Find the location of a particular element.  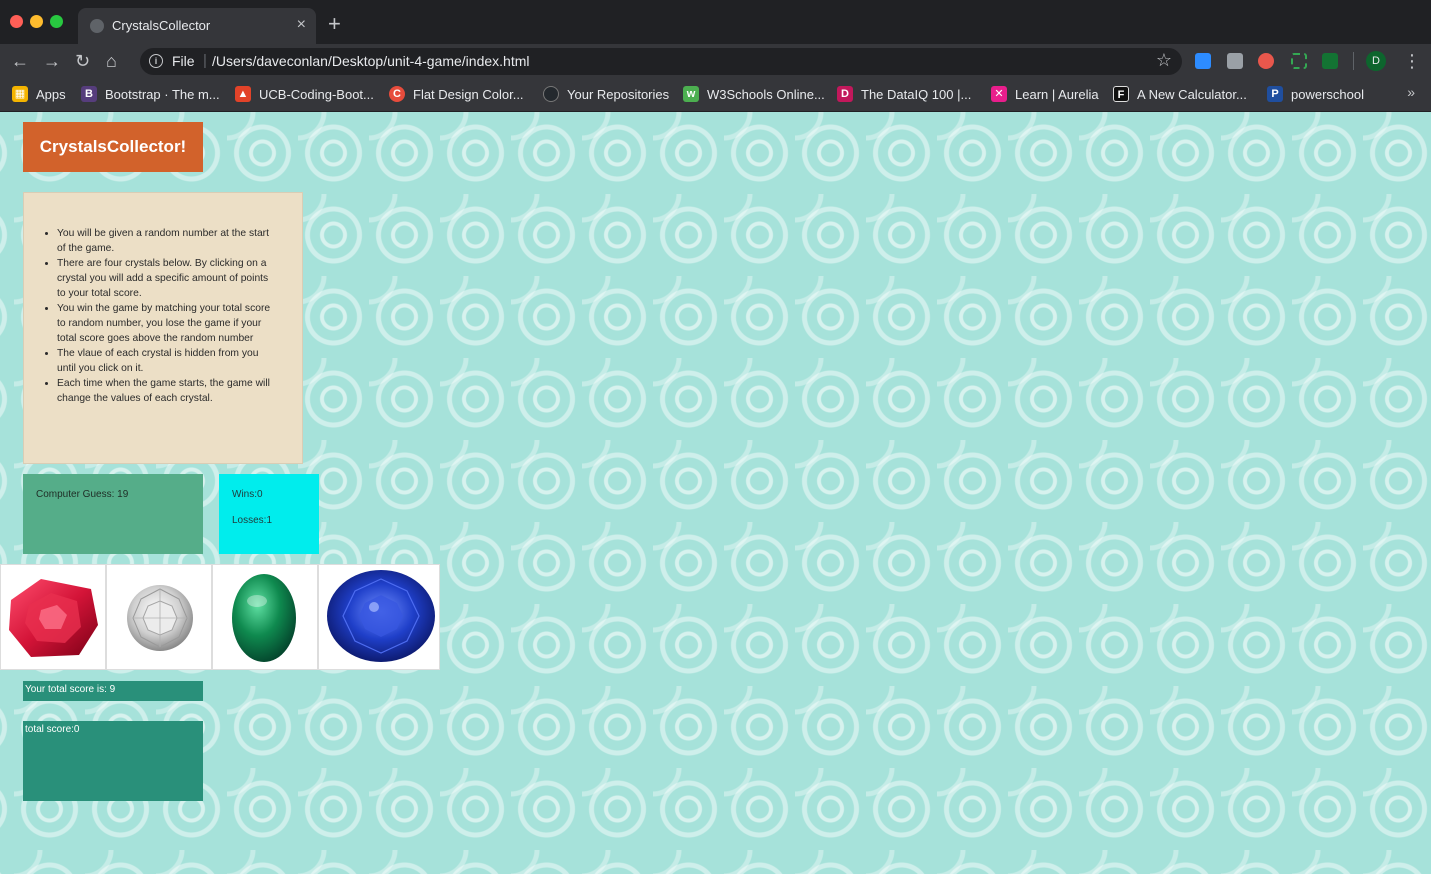

close-window-button is located at coordinates (16, 21).